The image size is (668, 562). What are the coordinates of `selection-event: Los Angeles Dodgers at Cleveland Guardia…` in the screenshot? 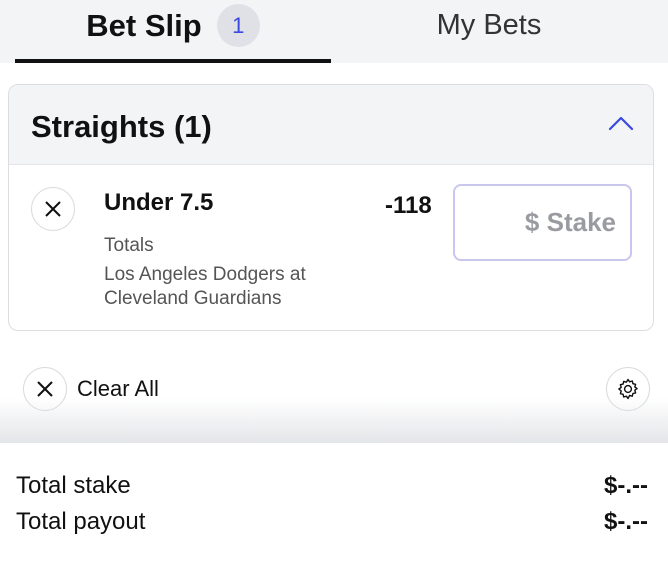 It's located at (205, 286).